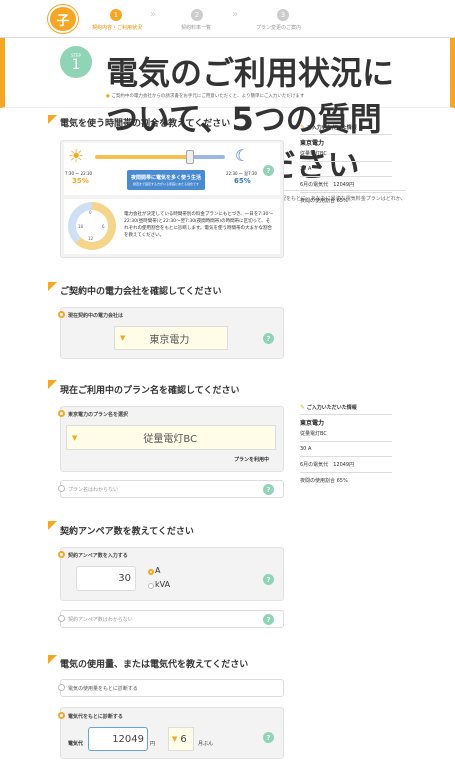  I want to click on q3-label: 東京電力のプラン名を選択, so click(98, 415).